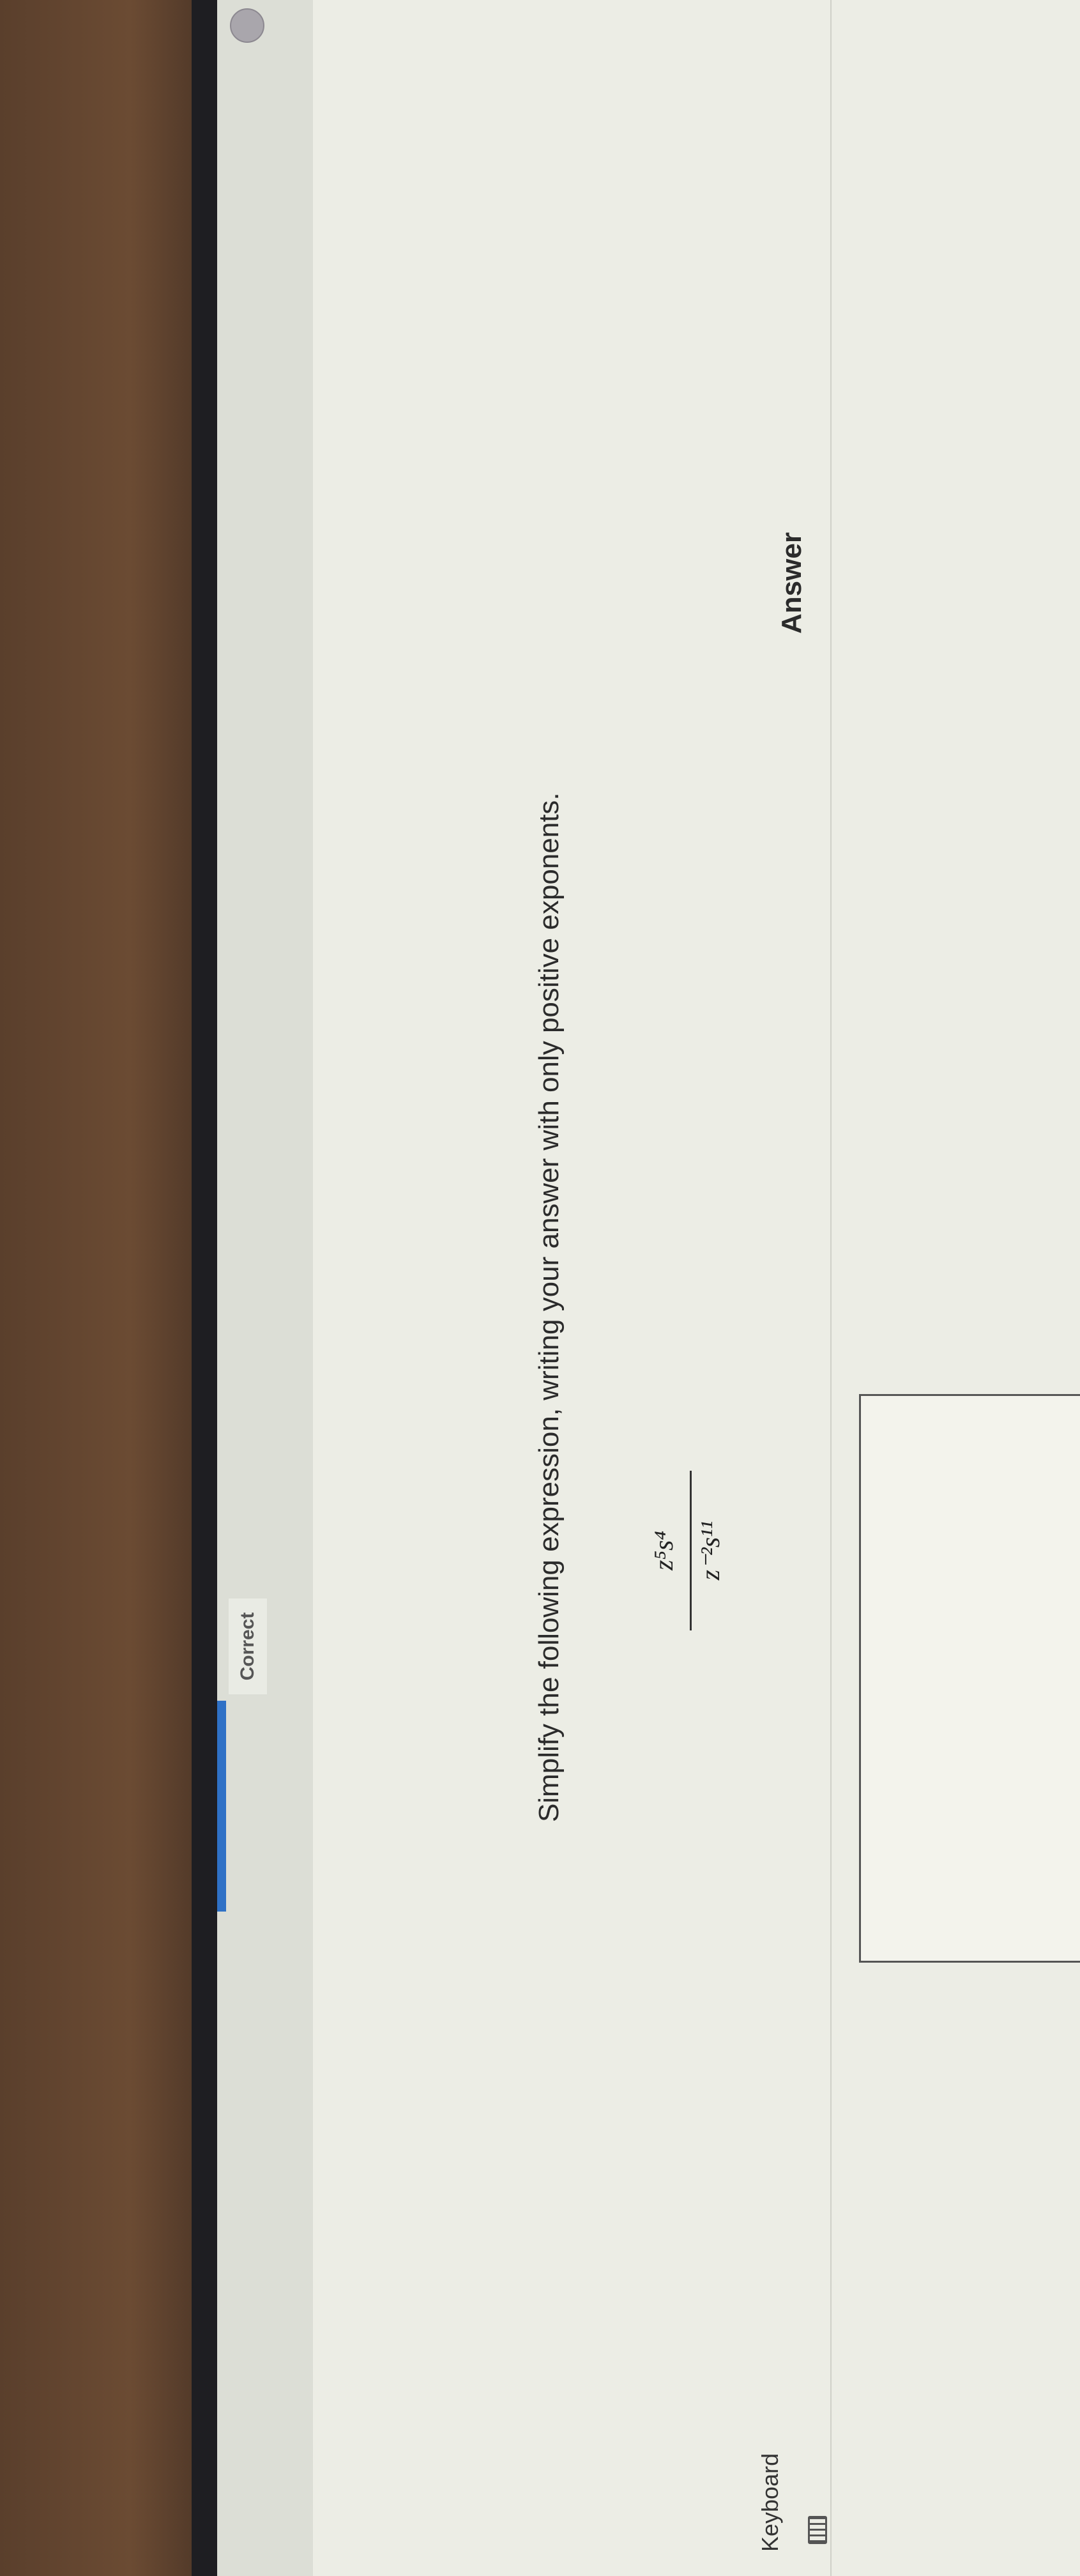 The width and height of the screenshot is (1080, 2576). What do you see at coordinates (247, 25) in the screenshot?
I see `avatar` at bounding box center [247, 25].